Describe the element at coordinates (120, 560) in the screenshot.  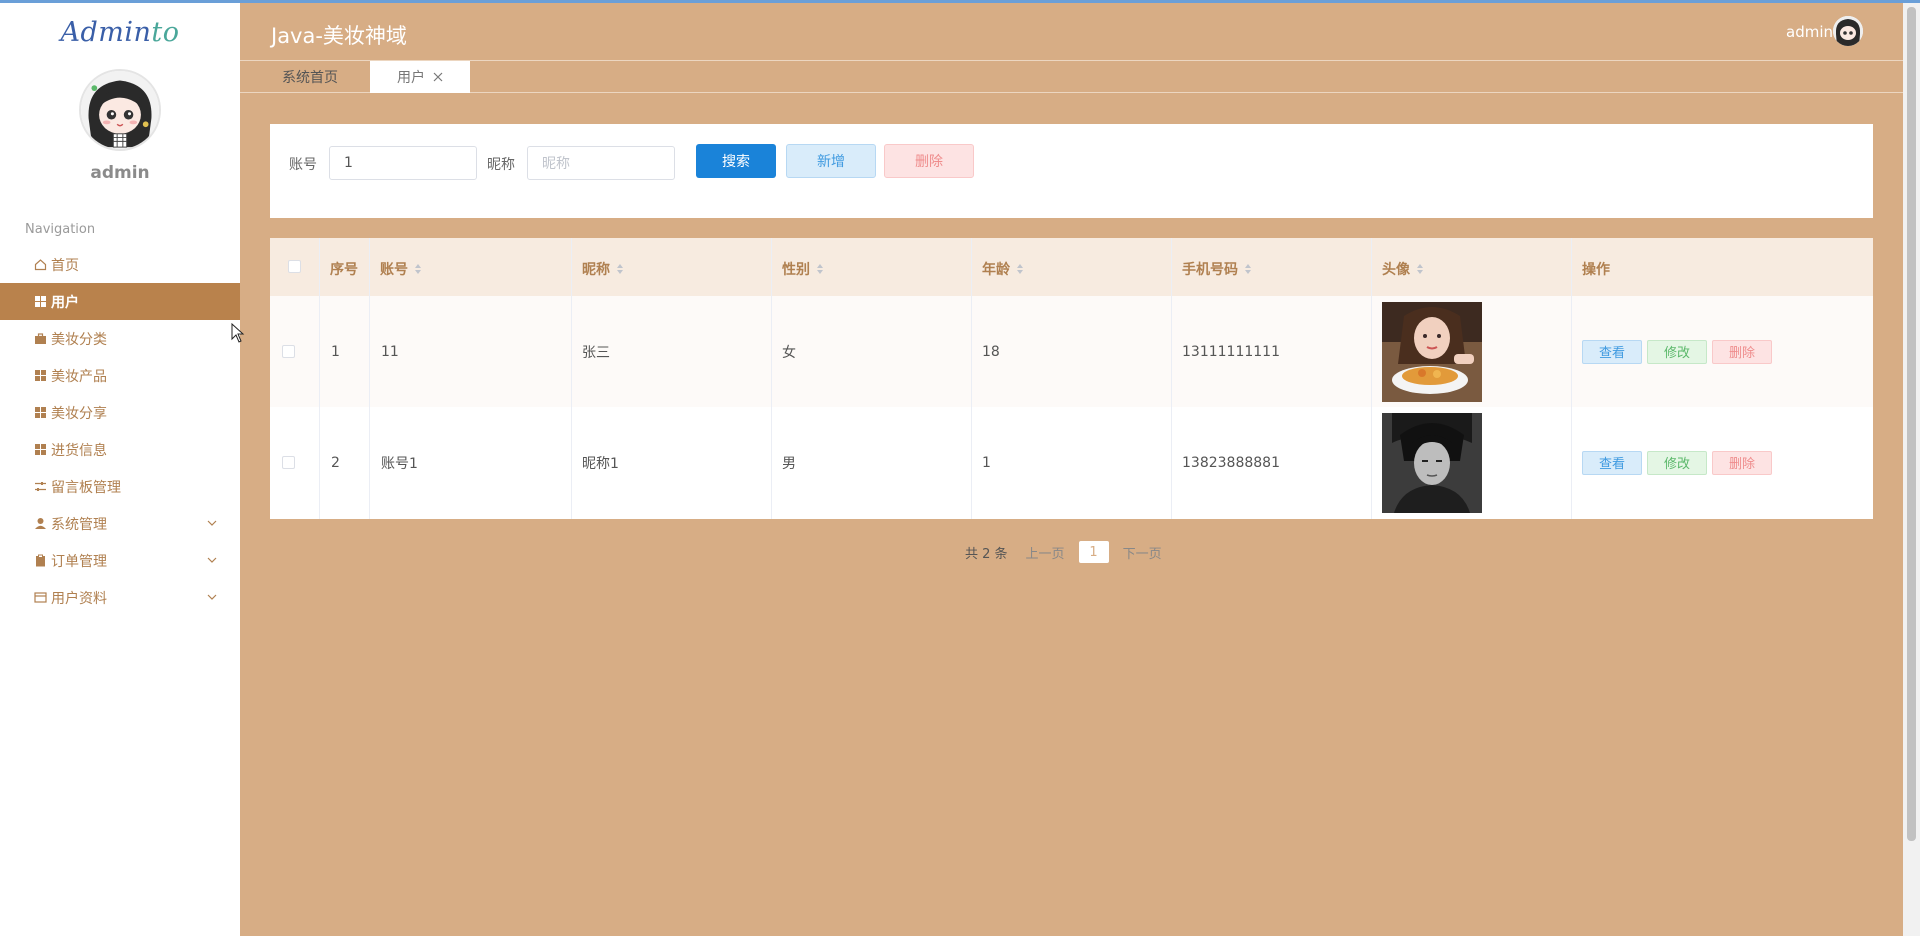
I see `sidebar-item-order-management: 订单管理` at that location.